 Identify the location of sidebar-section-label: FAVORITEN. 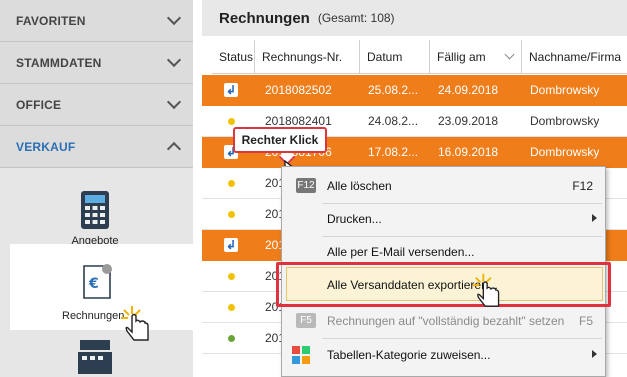
(51, 20).